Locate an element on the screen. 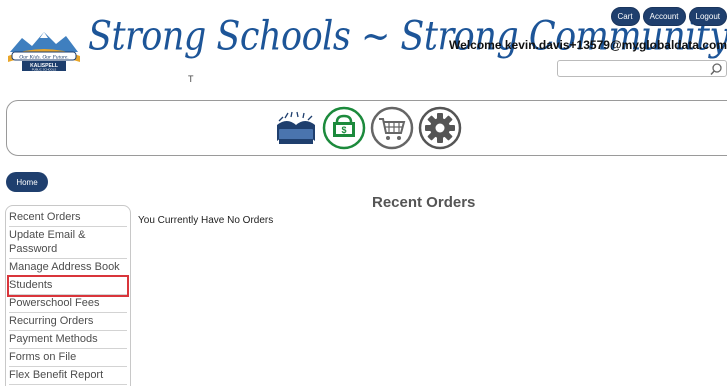 The width and height of the screenshot is (727, 386). sidebar-item-powerschool-fees: Powerschool Fees is located at coordinates (68, 304).